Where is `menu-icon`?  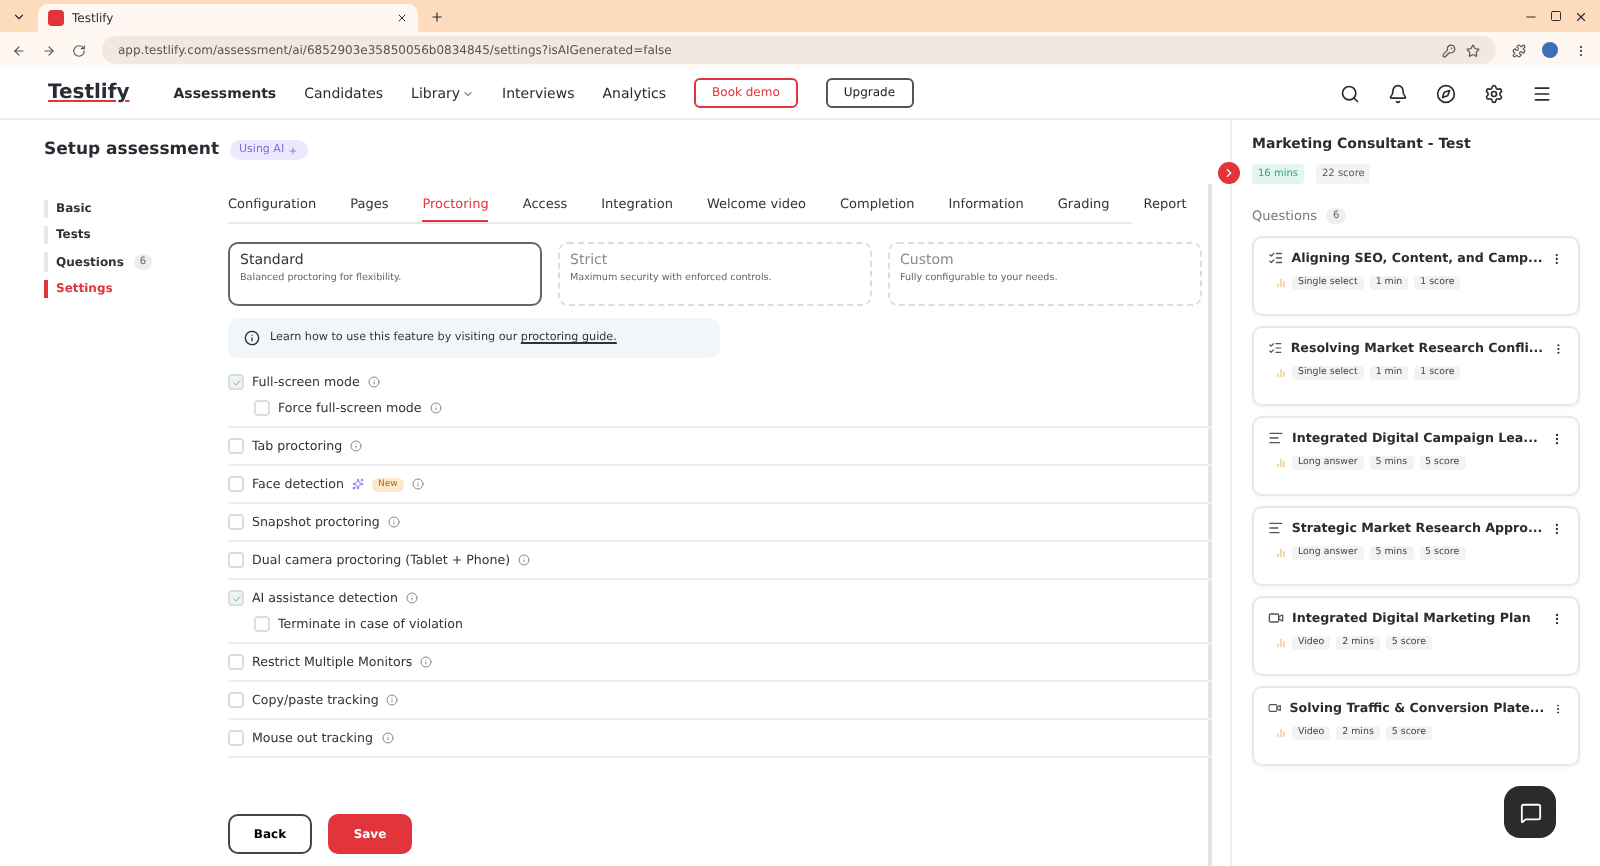 menu-icon is located at coordinates (1542, 93).